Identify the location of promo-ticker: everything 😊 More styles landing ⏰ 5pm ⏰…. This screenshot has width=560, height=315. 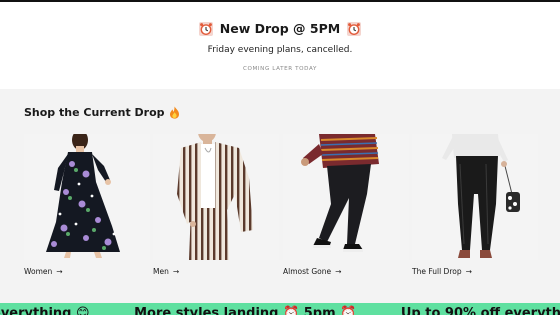
(280, 309).